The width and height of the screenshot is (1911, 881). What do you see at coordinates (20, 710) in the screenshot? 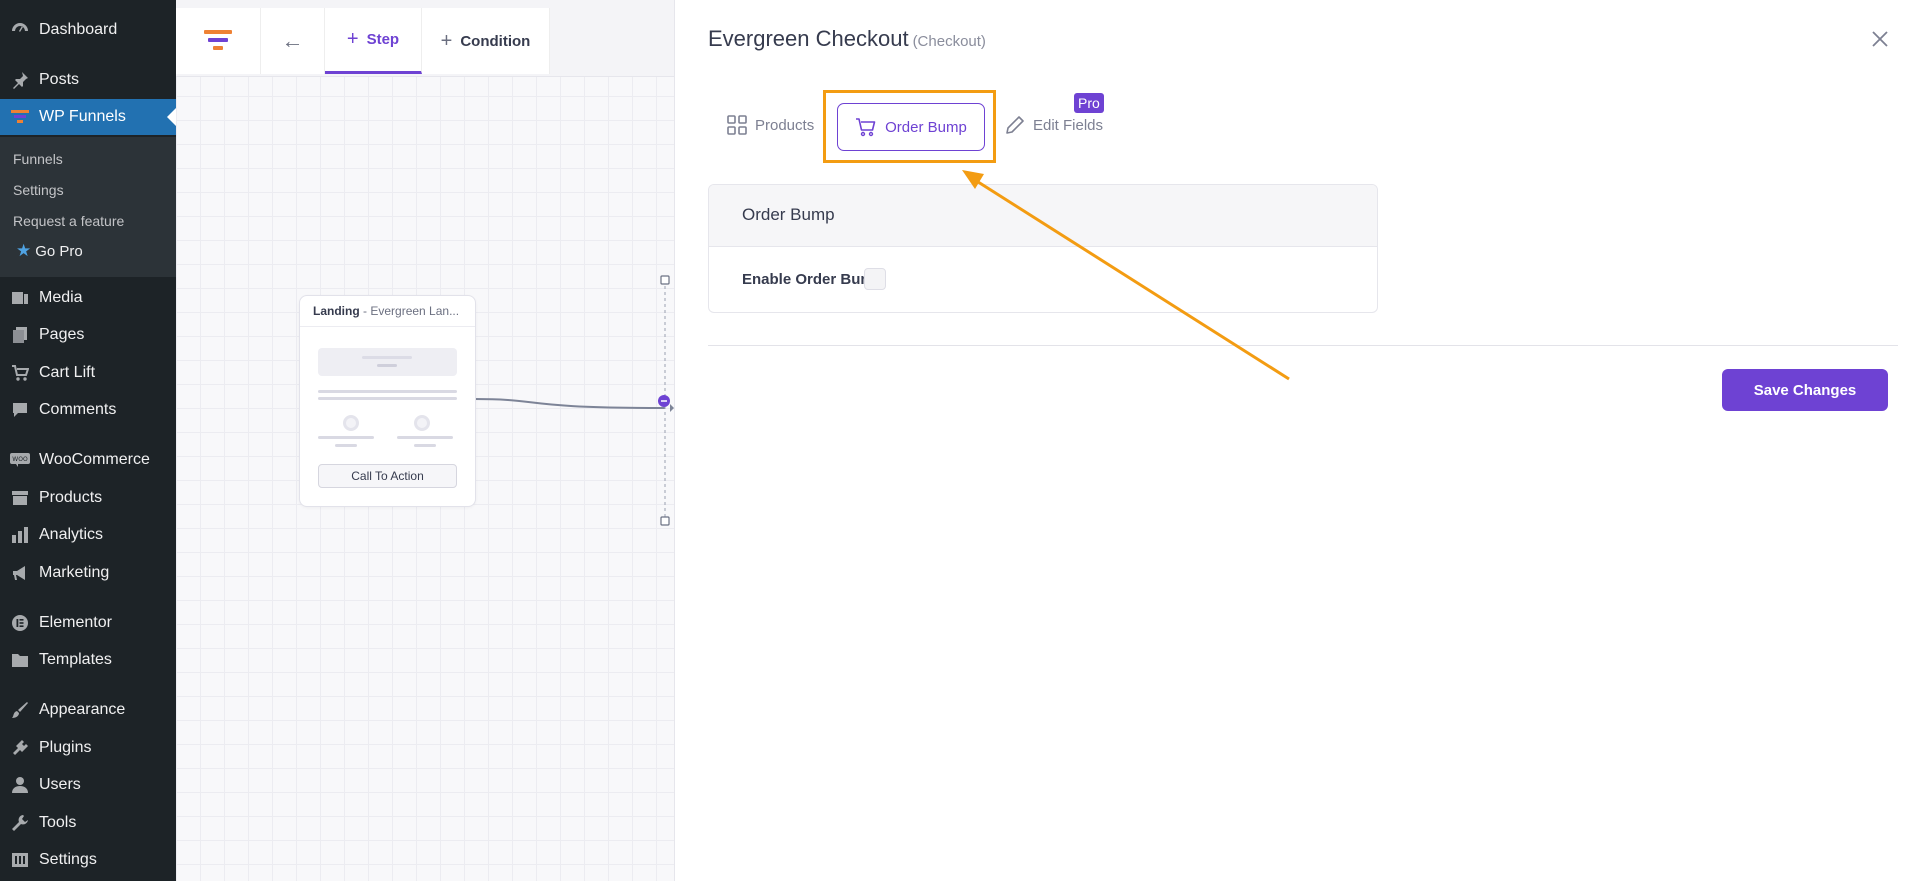
I see `paintbrush-icon` at bounding box center [20, 710].